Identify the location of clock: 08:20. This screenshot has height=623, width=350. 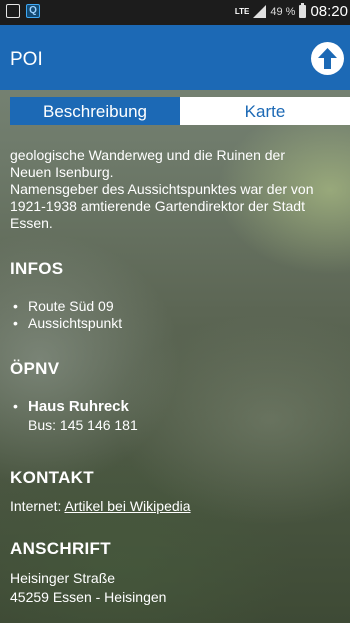
(329, 11).